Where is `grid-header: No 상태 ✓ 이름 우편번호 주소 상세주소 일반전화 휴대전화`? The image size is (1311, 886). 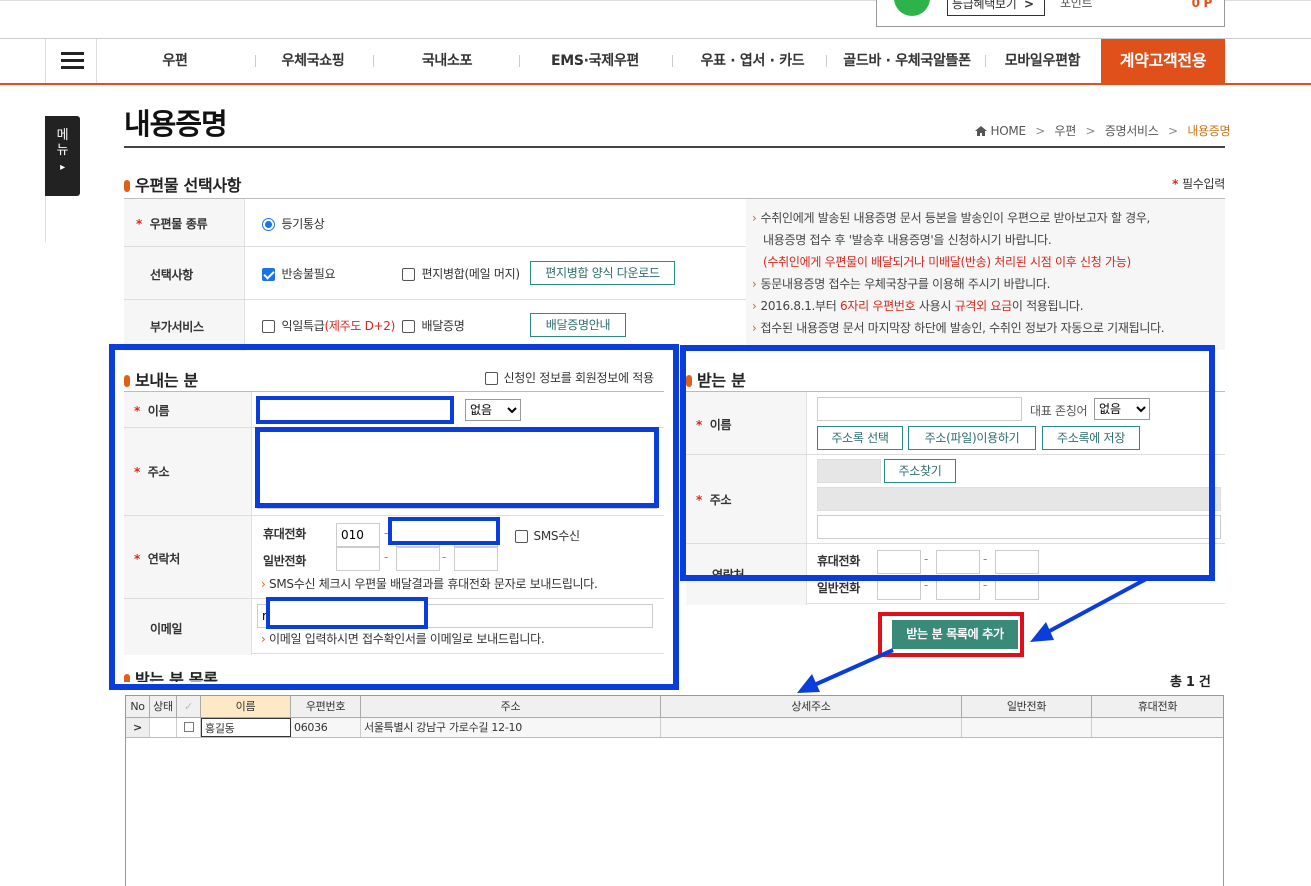 grid-header: No 상태 ✓ 이름 우편번호 주소 상세주소 일반전화 휴대전화 is located at coordinates (674, 707).